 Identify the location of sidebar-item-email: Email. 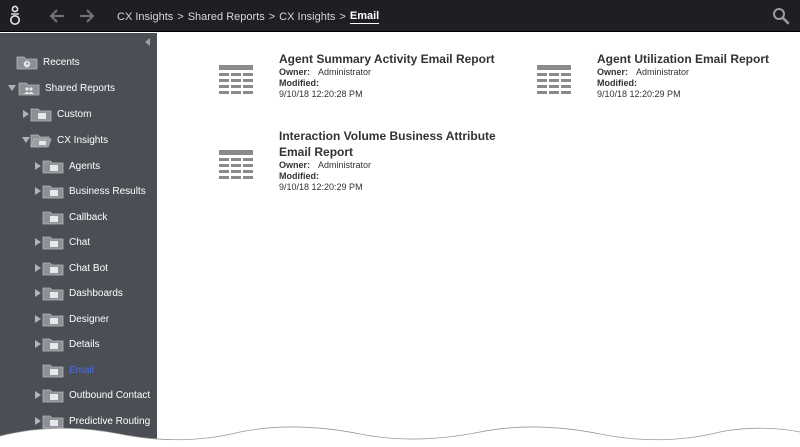
(78, 370).